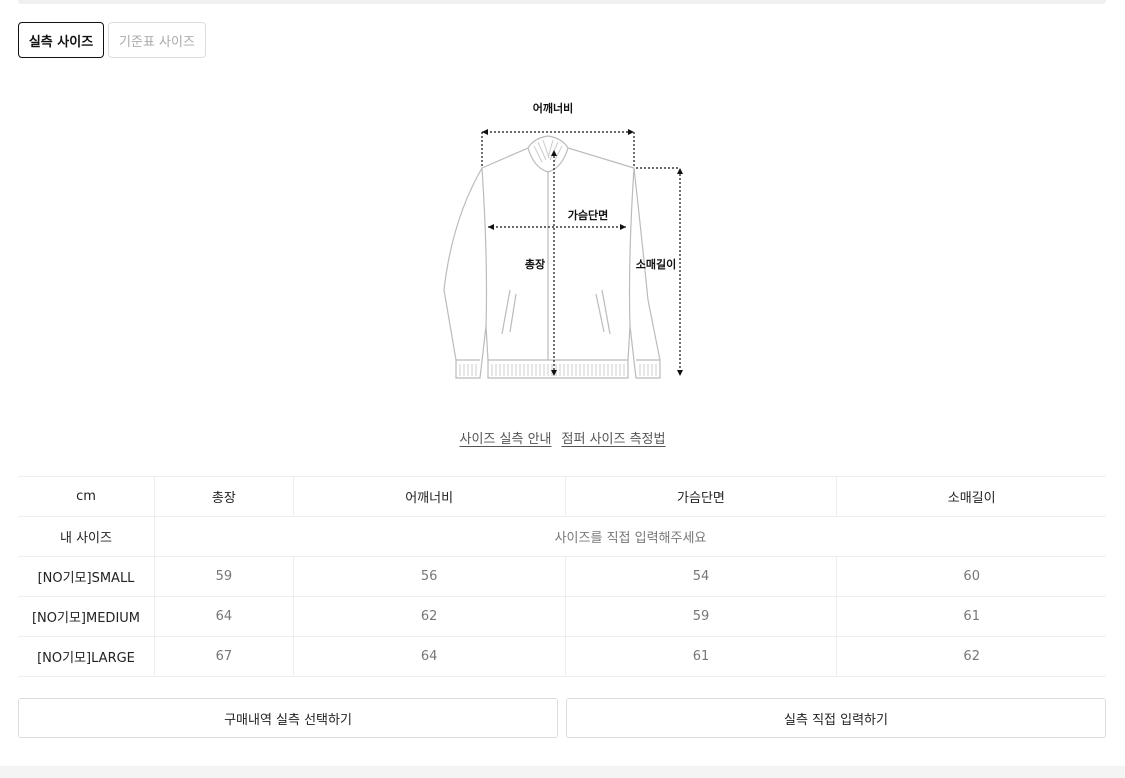  What do you see at coordinates (614, 437) in the screenshot?
I see `jumper-measure-method-link: 점퍼 사이즈 측정법` at bounding box center [614, 437].